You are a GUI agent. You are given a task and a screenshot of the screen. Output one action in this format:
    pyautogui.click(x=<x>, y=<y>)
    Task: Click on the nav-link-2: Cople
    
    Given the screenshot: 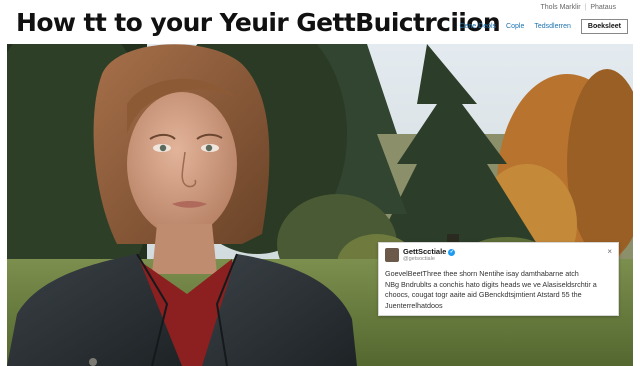 What is the action you would take?
    pyautogui.click(x=515, y=26)
    